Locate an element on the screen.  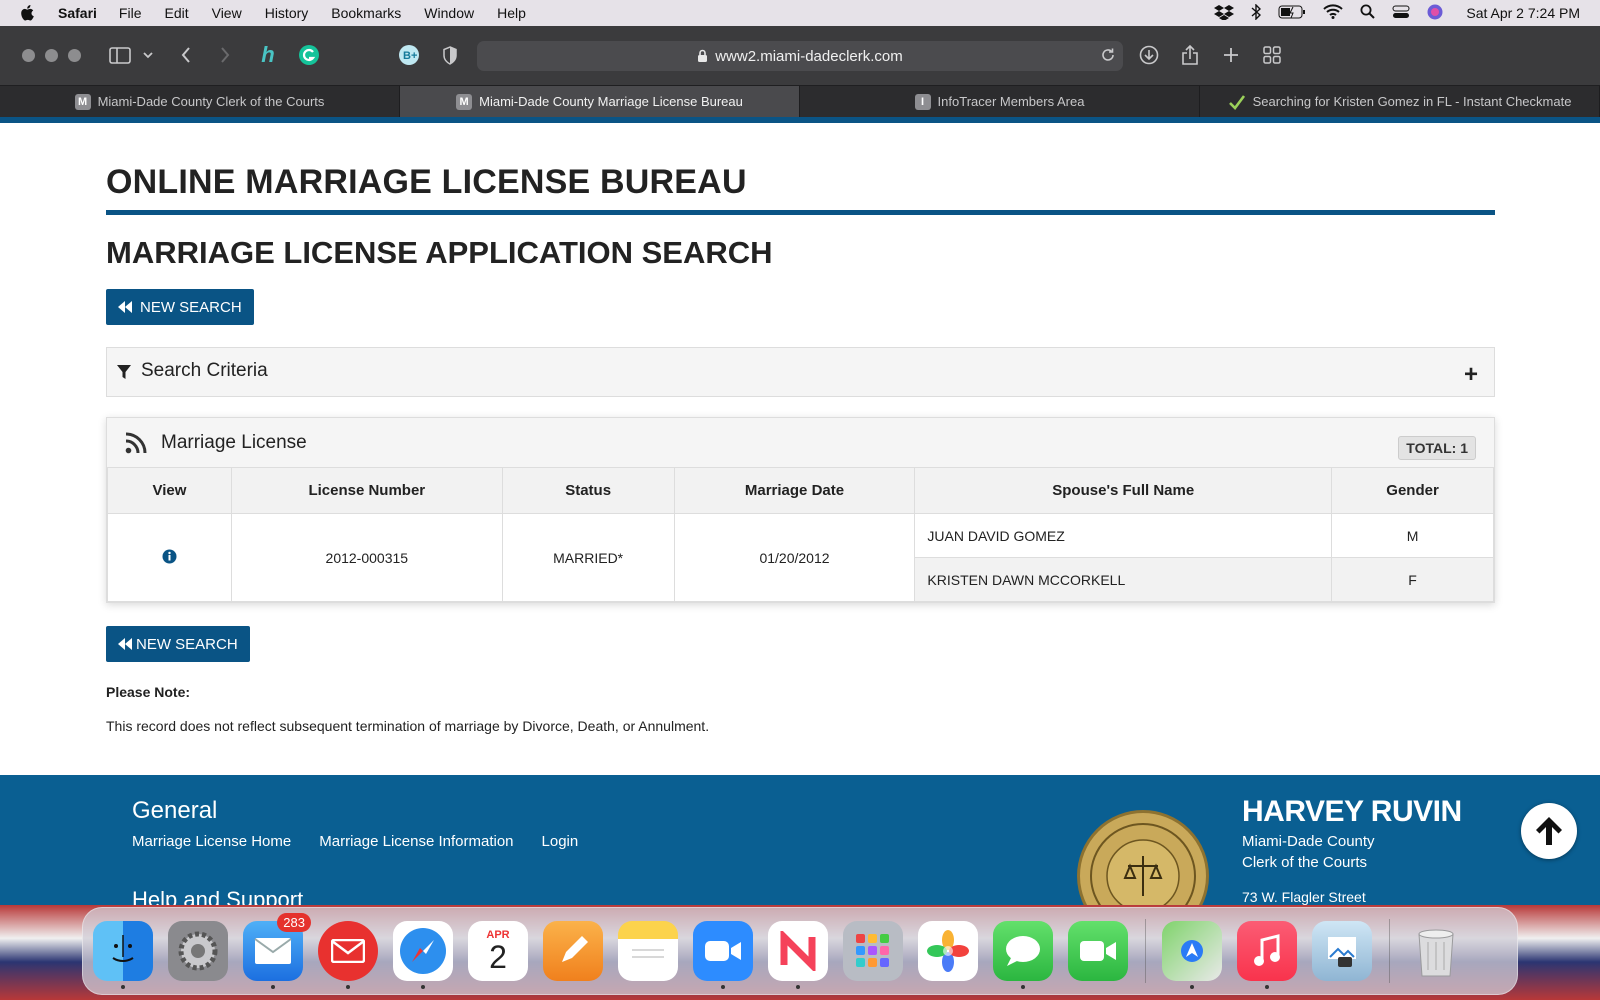
expand-plus-icon: + is located at coordinates (1471, 375).